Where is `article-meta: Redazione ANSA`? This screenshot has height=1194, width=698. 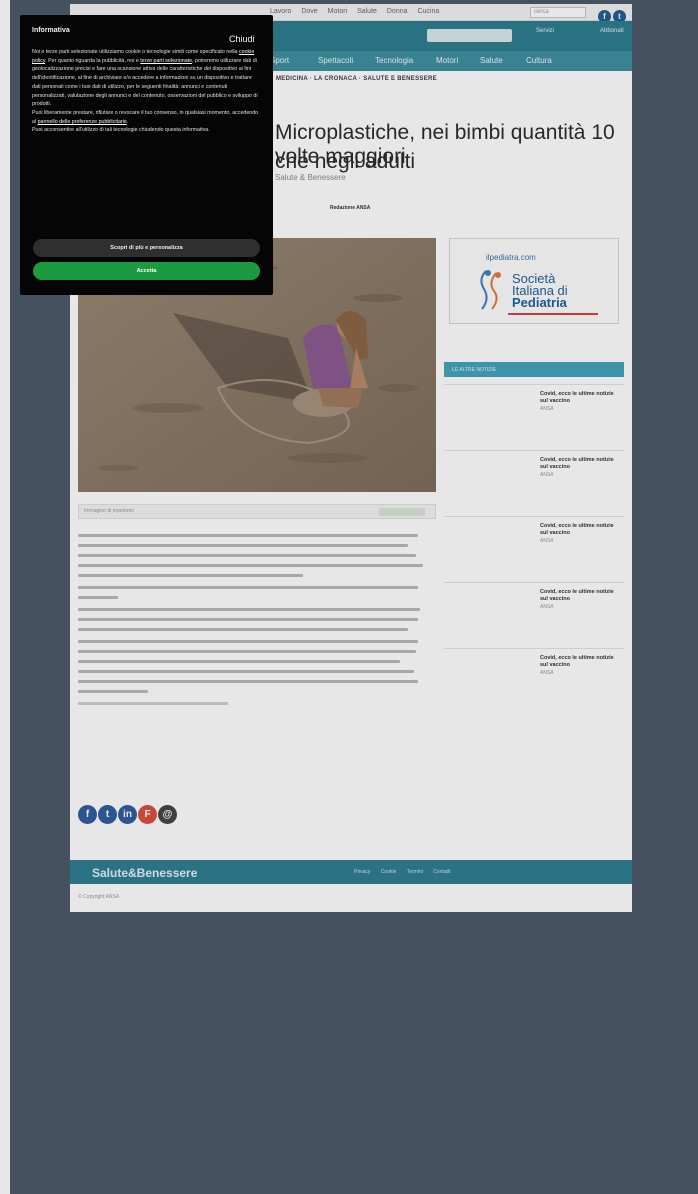
article-meta: Redazione ANSA is located at coordinates (350, 208).